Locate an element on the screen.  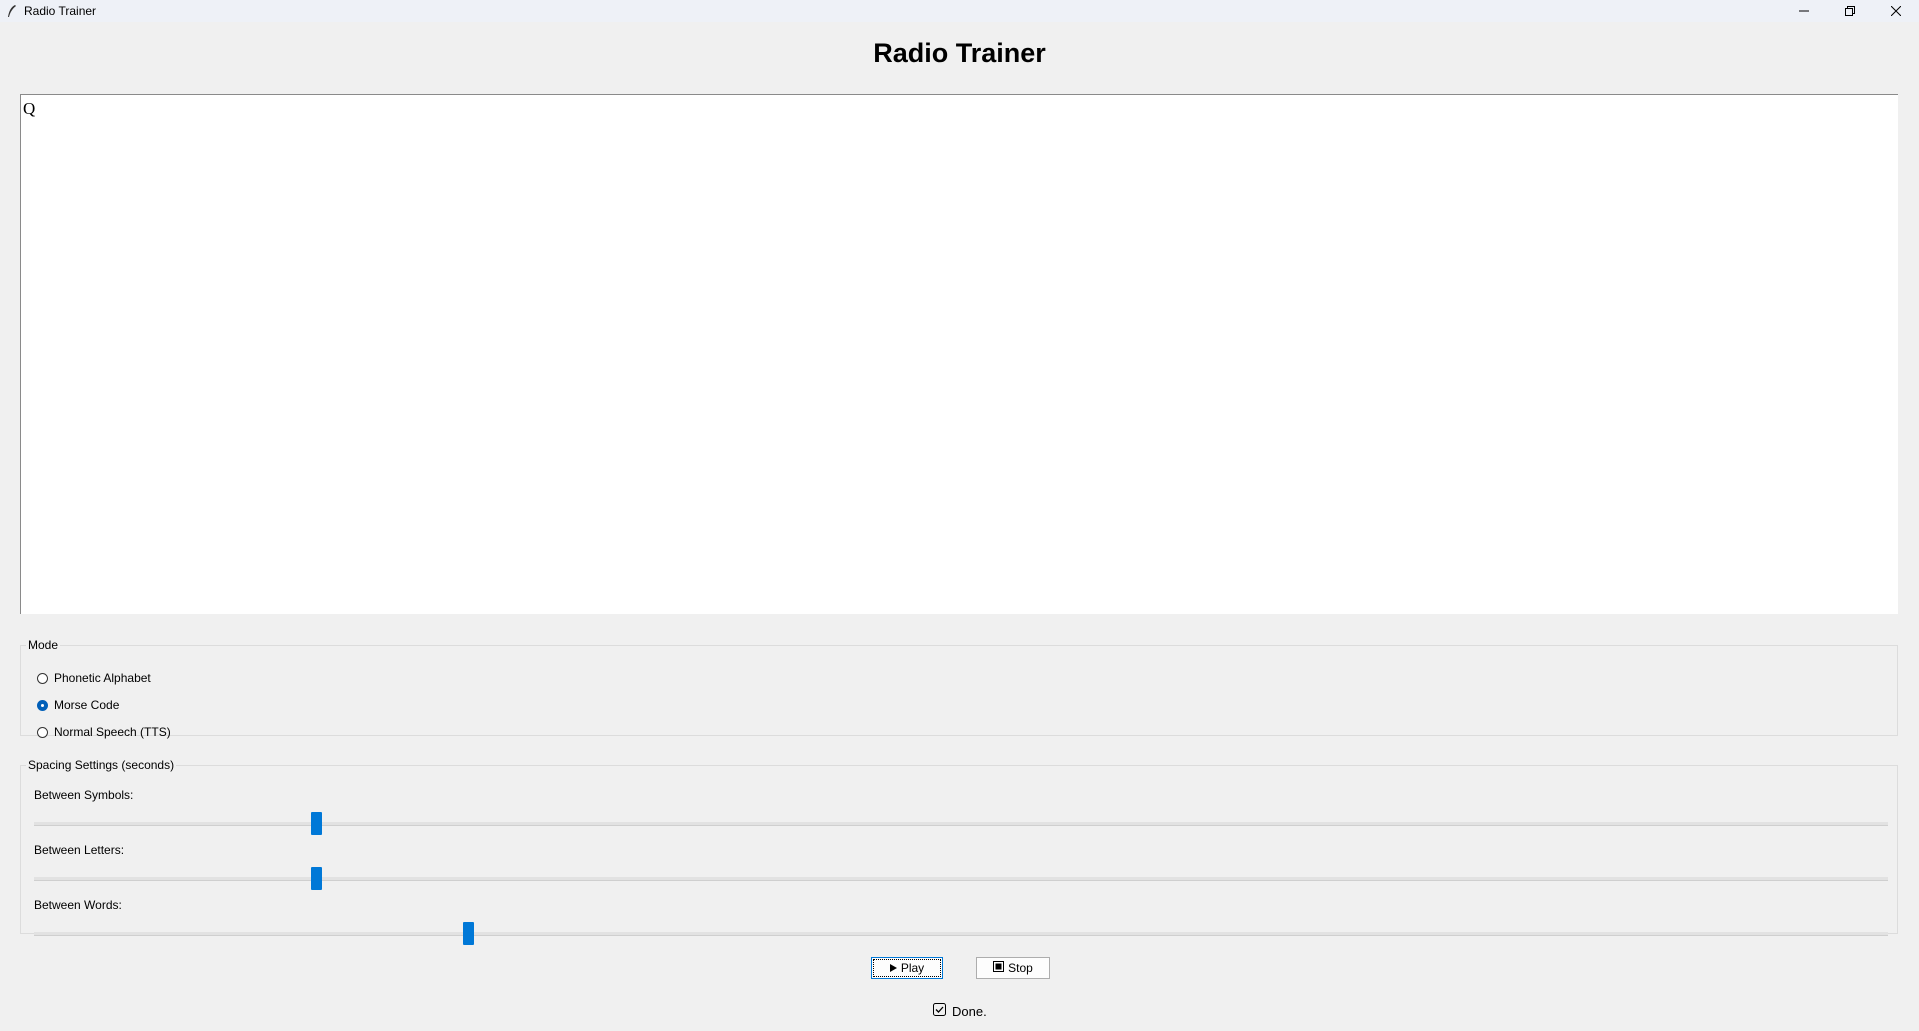
minimize-button is located at coordinates (1804, 11).